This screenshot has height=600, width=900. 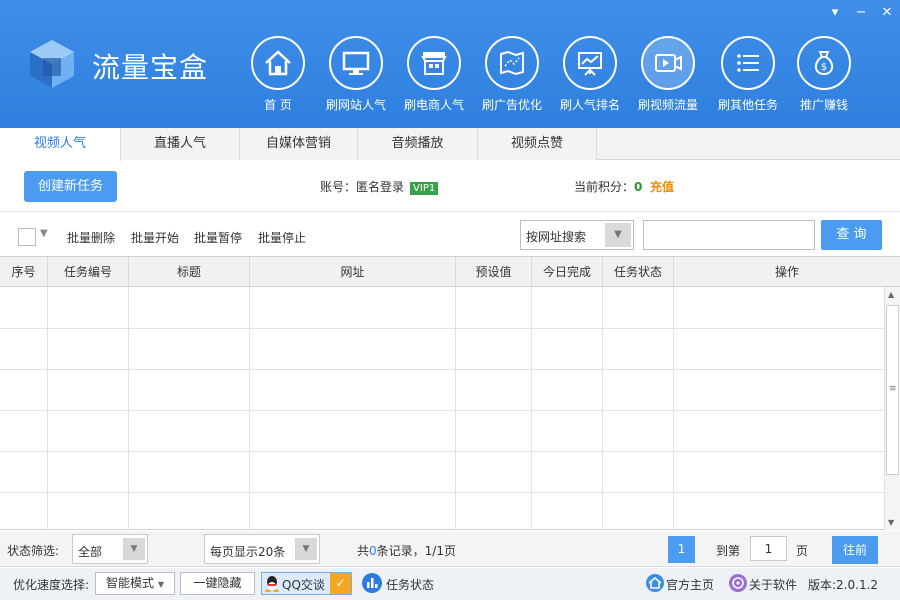 What do you see at coordinates (802, 551) in the screenshot?
I see `page-unit-label: 页` at bounding box center [802, 551].